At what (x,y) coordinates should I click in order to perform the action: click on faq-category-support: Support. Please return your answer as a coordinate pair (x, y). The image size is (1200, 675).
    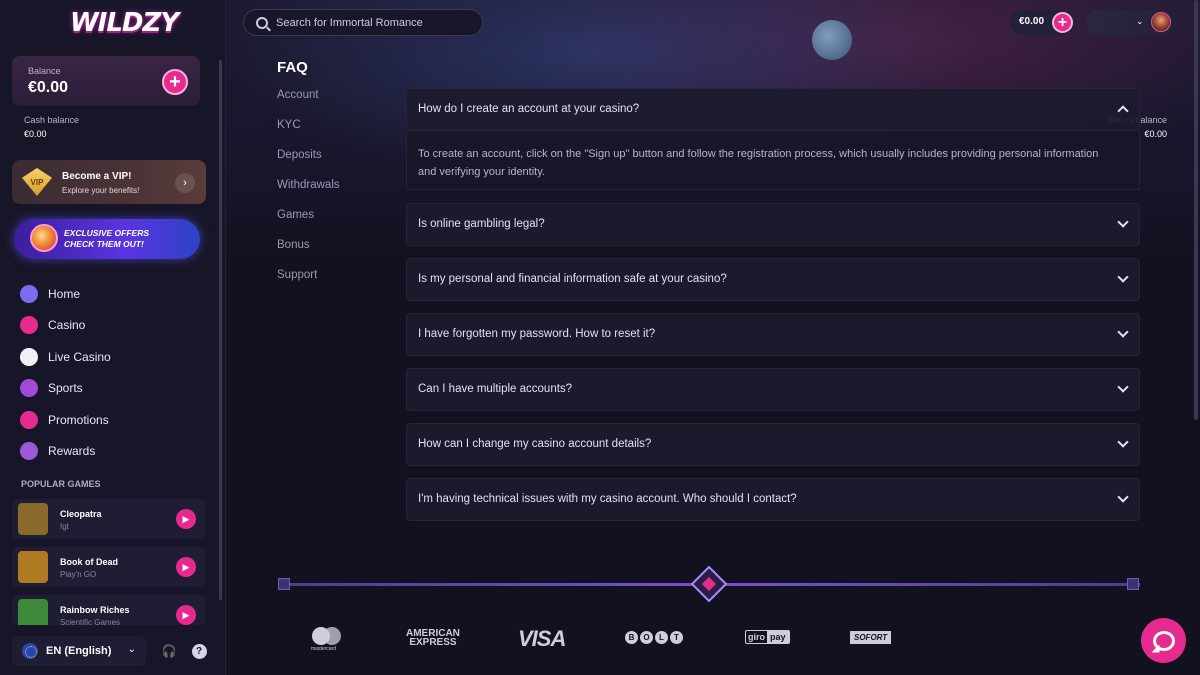
    Looking at the image, I should click on (297, 275).